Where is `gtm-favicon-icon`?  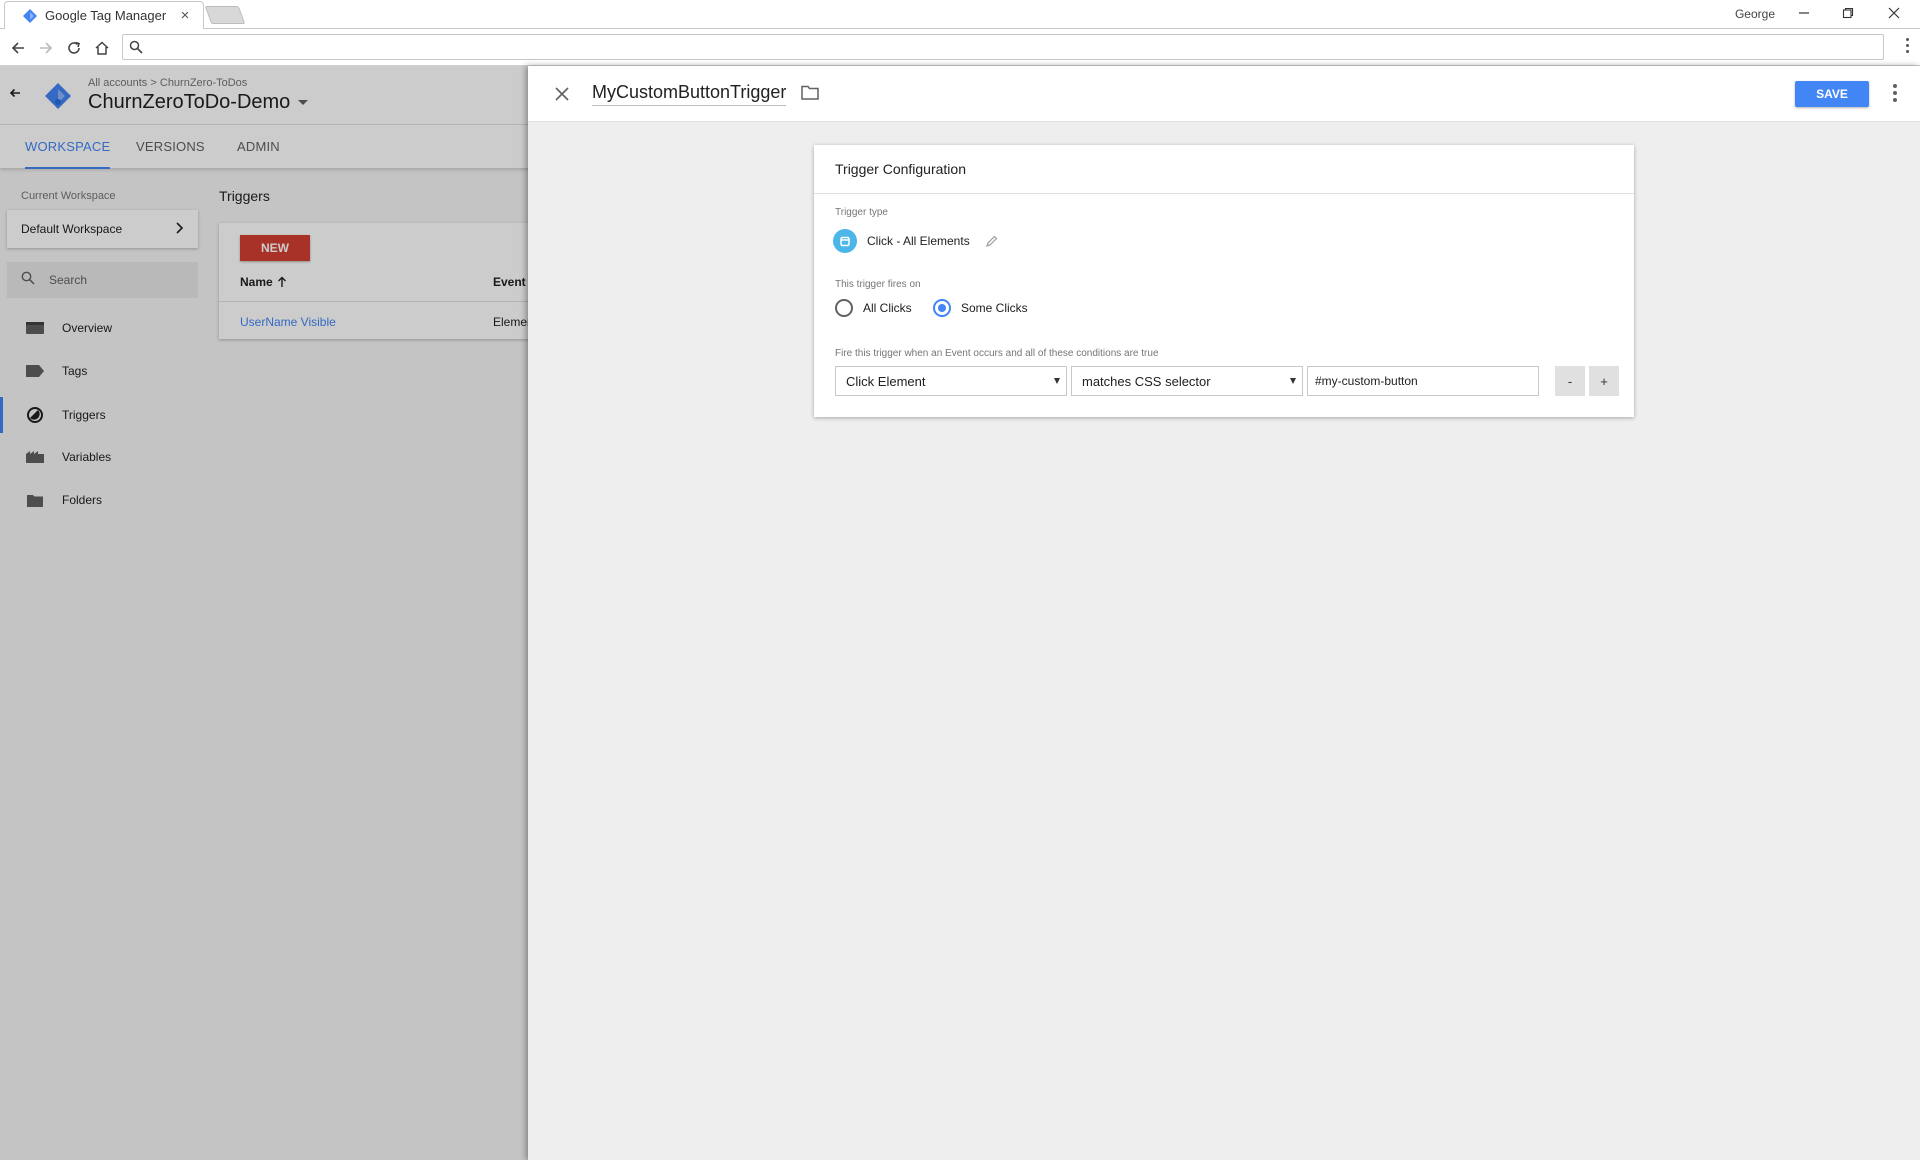
gtm-favicon-icon is located at coordinates (30, 15).